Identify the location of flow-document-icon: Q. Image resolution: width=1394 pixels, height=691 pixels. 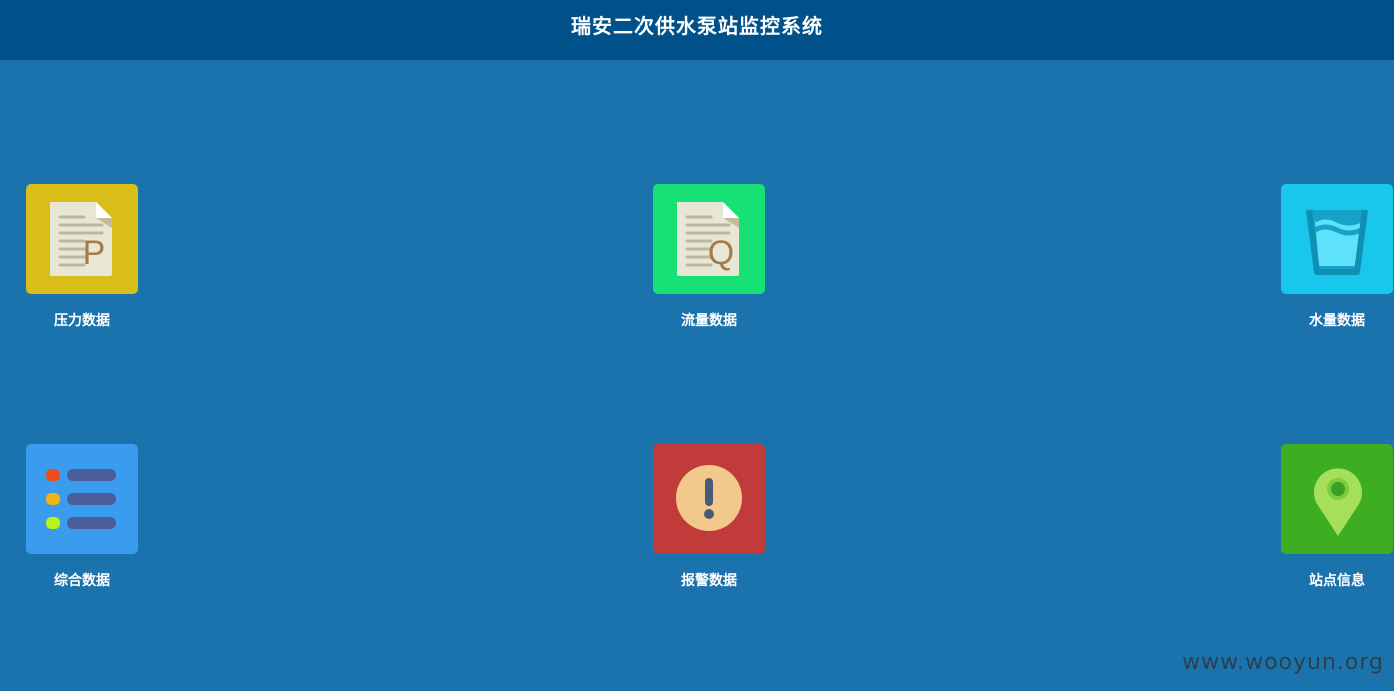
(709, 239).